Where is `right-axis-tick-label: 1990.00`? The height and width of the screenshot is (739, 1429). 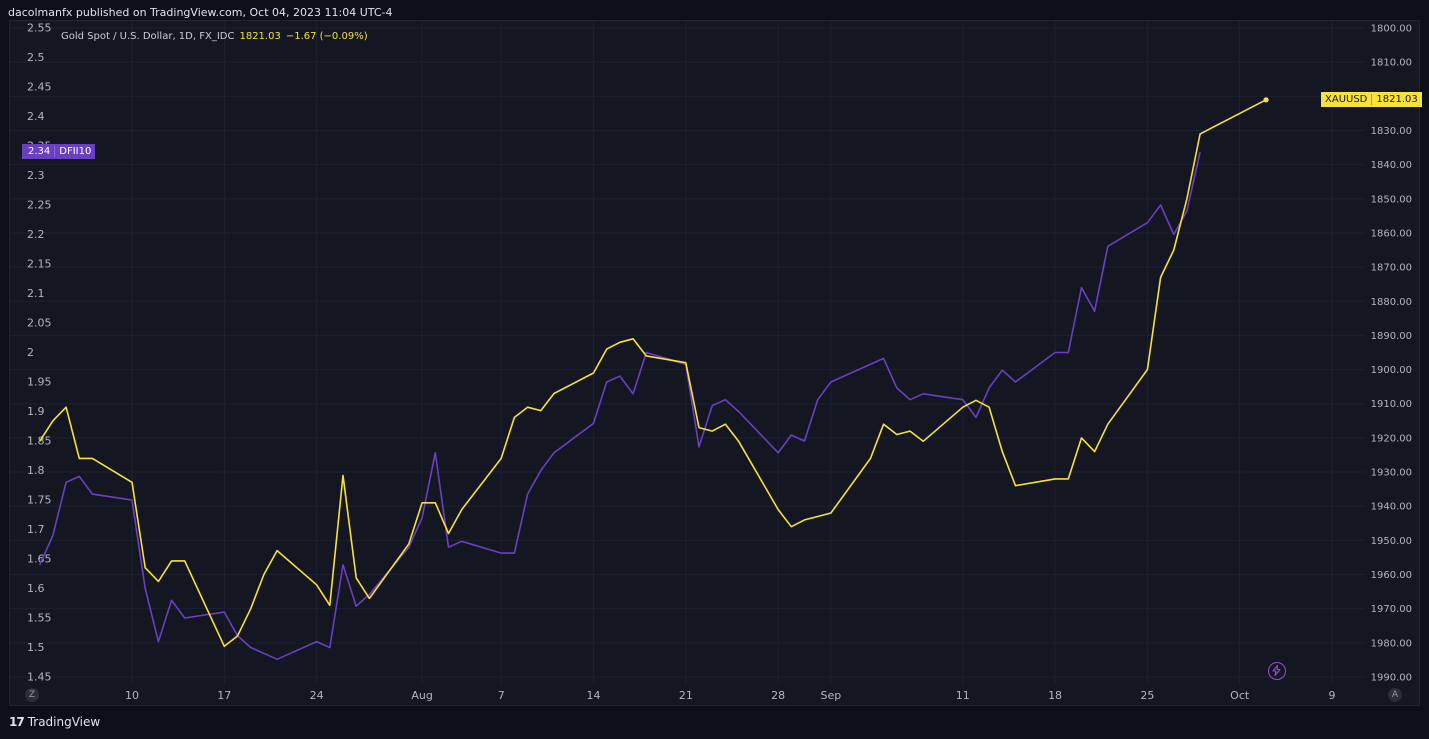
right-axis-tick-label: 1990.00 is located at coordinates (1391, 678).